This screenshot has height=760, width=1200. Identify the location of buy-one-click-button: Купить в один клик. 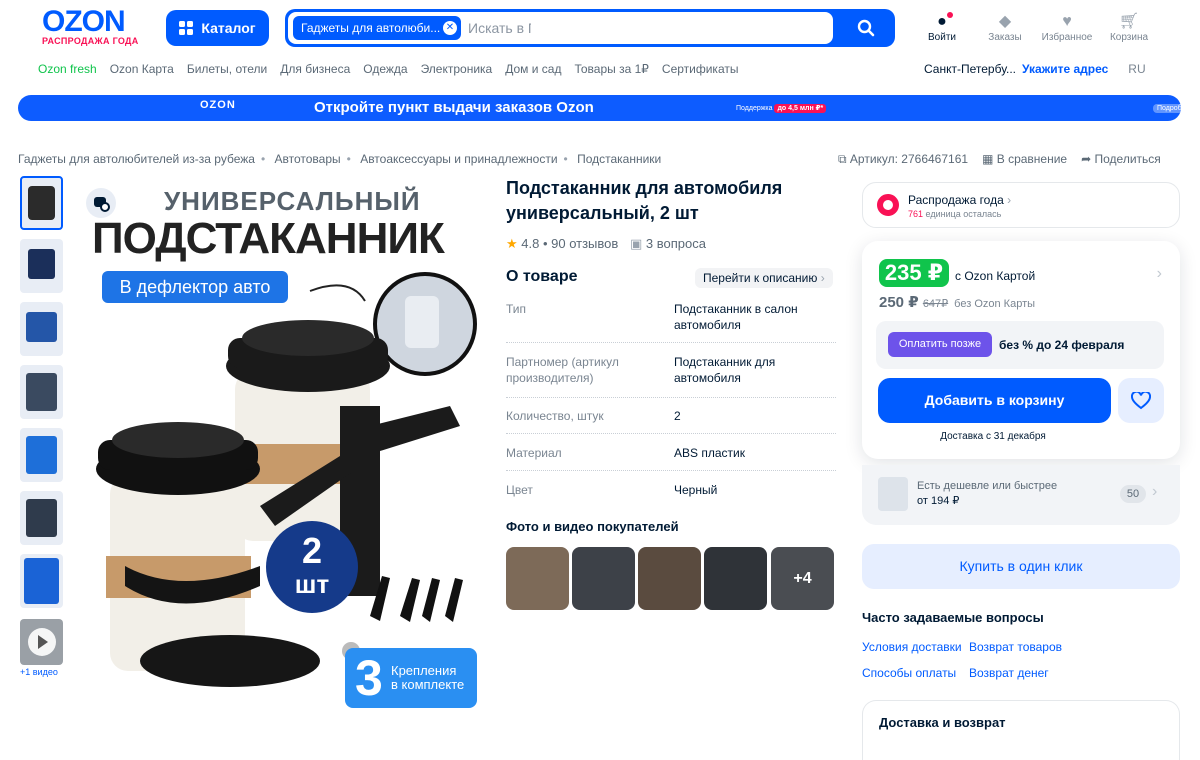
(1021, 566).